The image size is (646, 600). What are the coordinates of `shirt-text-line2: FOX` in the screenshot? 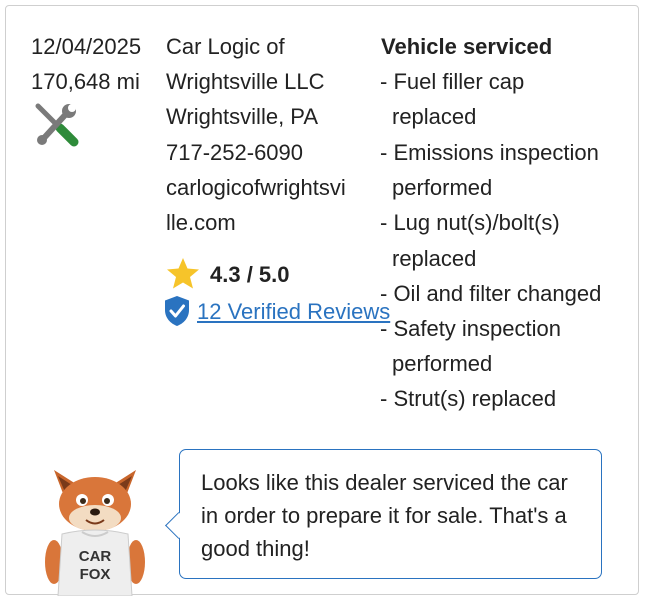 It's located at (95, 574).